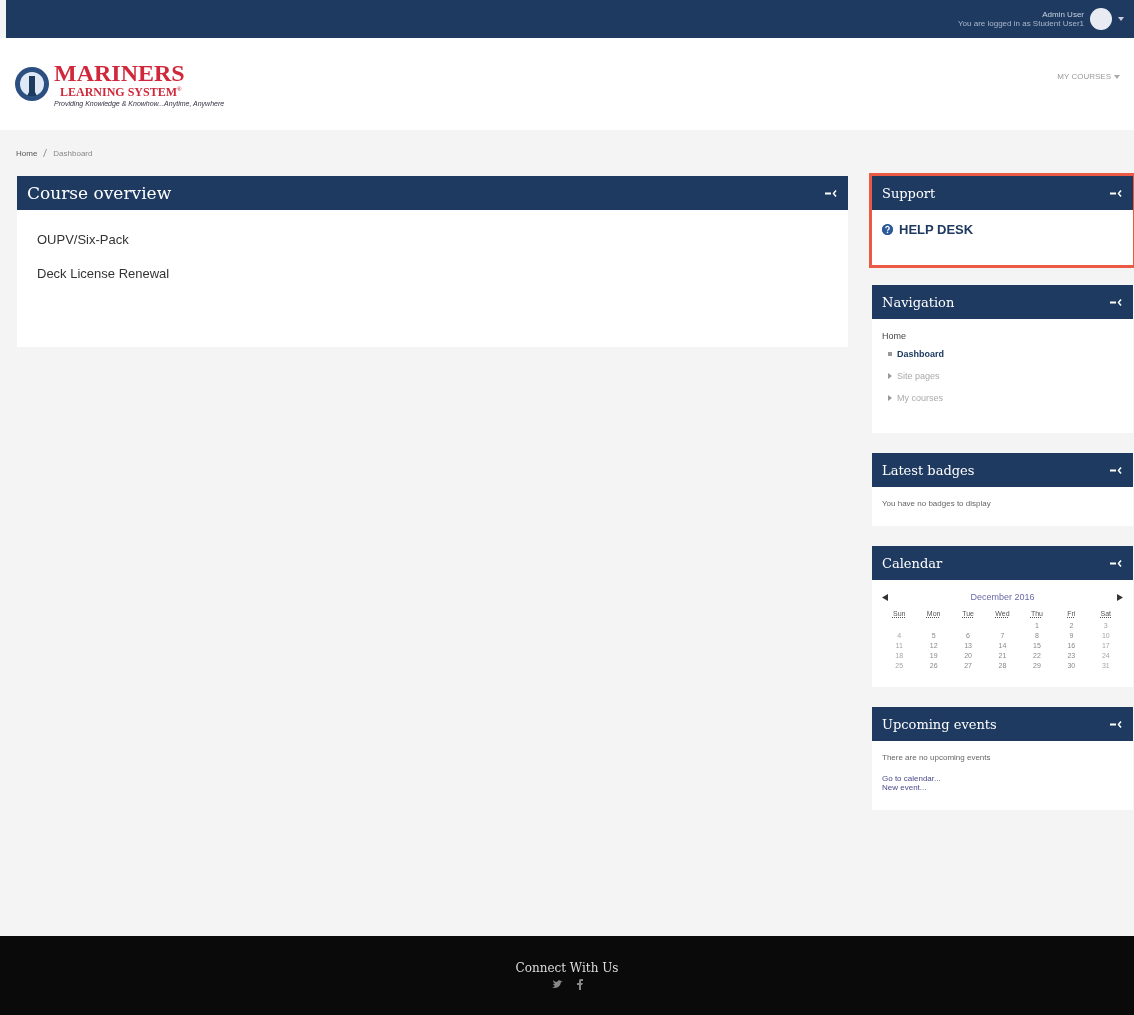 Image resolution: width=1134 pixels, height=1015 pixels. What do you see at coordinates (885, 597) in the screenshot?
I see `previous-month-icon` at bounding box center [885, 597].